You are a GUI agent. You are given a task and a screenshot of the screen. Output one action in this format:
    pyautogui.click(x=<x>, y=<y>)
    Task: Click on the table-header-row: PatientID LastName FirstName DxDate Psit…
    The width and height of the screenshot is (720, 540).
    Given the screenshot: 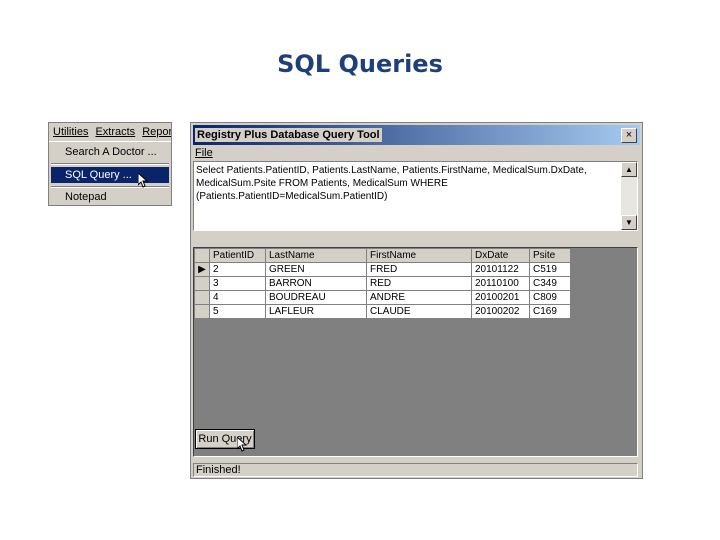 What is the action you would take?
    pyautogui.click(x=382, y=255)
    